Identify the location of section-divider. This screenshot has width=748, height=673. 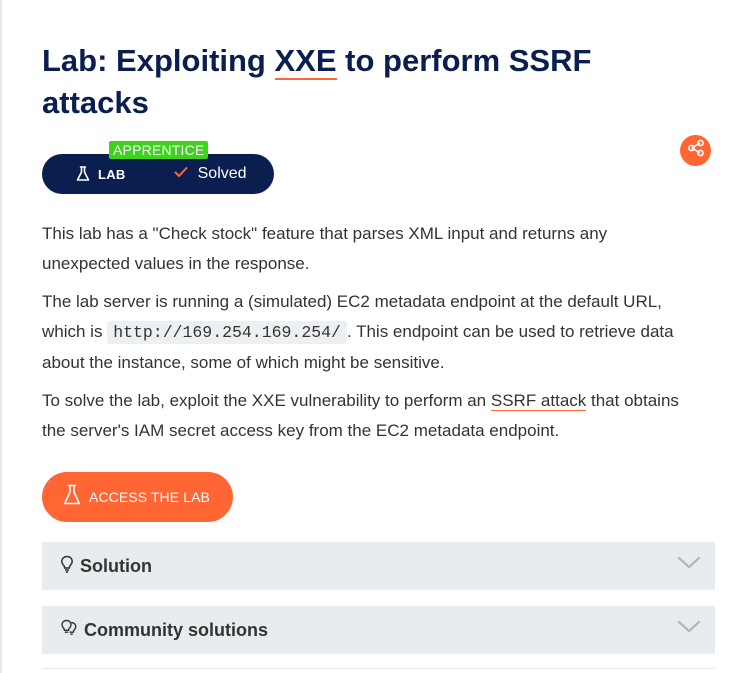
(378, 668).